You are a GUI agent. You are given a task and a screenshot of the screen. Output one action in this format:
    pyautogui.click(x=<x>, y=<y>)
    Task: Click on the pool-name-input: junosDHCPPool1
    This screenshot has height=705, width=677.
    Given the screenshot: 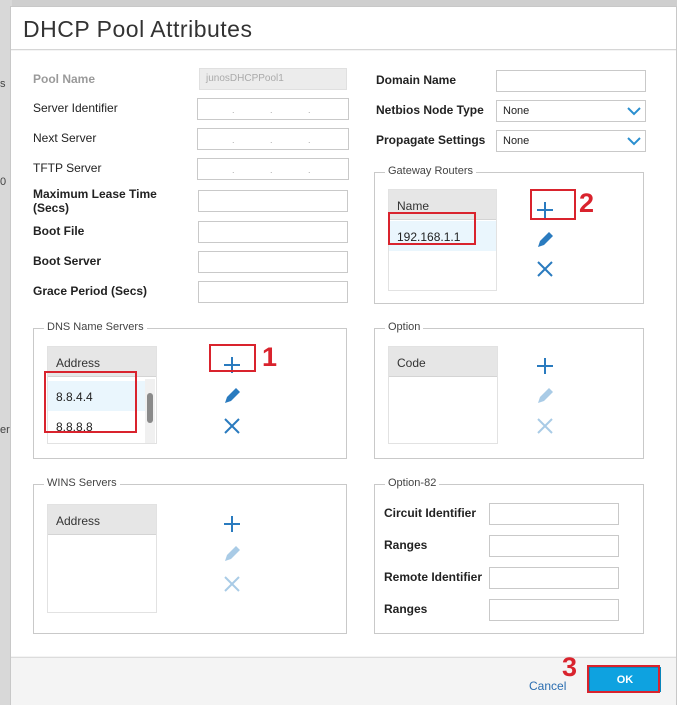 What is the action you would take?
    pyautogui.click(x=273, y=79)
    